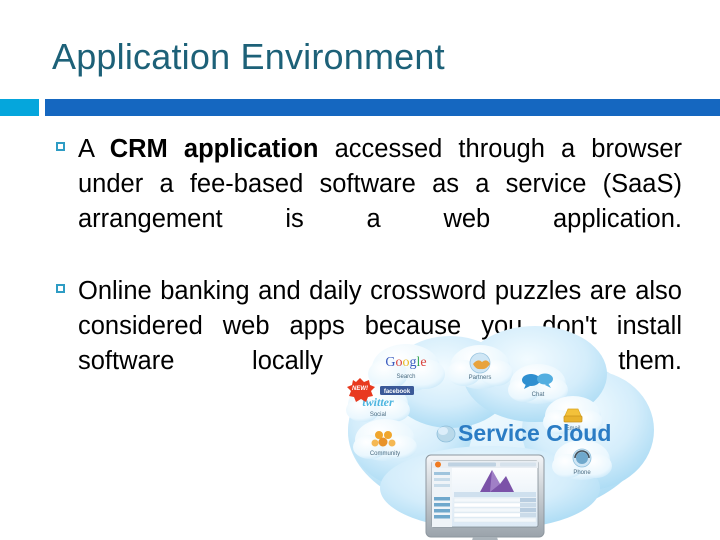 This screenshot has width=720, height=540. I want to click on page-title: Application Environment, so click(248, 56).